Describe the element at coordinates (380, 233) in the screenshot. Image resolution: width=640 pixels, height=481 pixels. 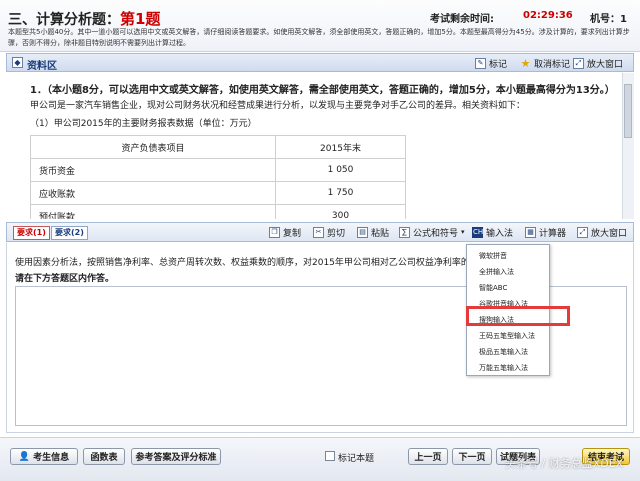
I see `paste-label: 粘贴` at that location.